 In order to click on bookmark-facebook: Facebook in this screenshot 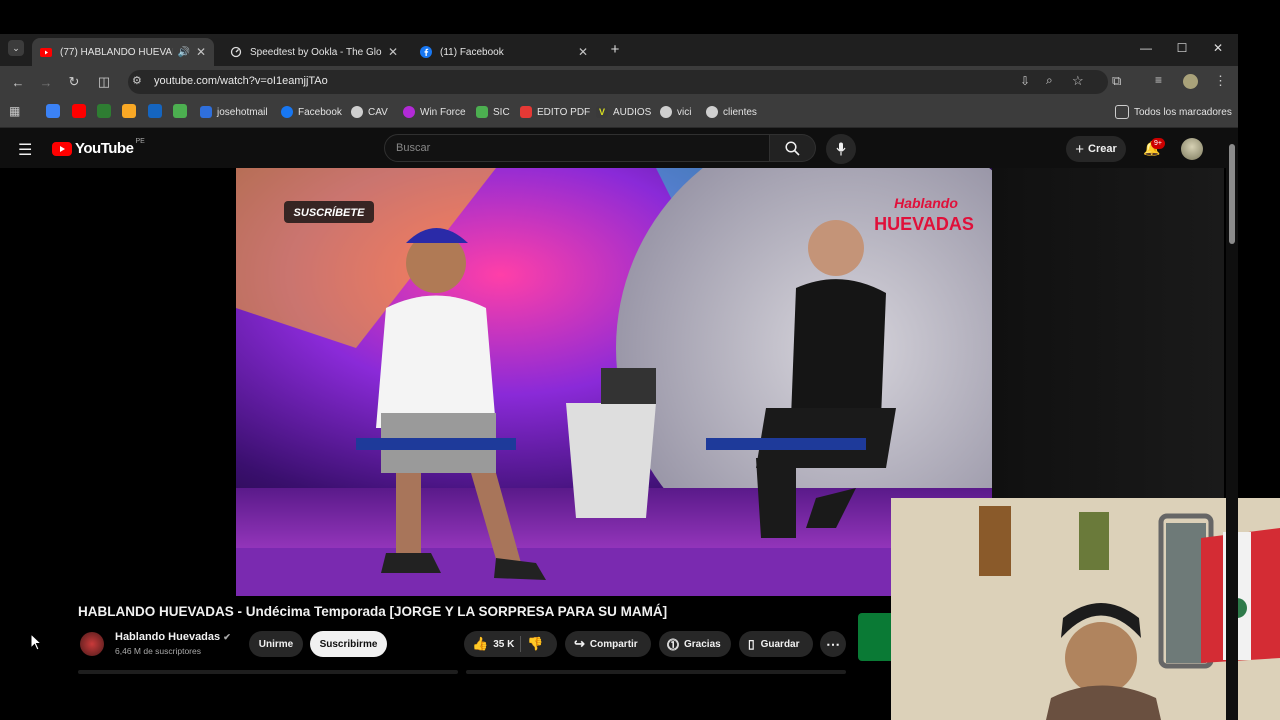, I will do `click(311, 112)`.